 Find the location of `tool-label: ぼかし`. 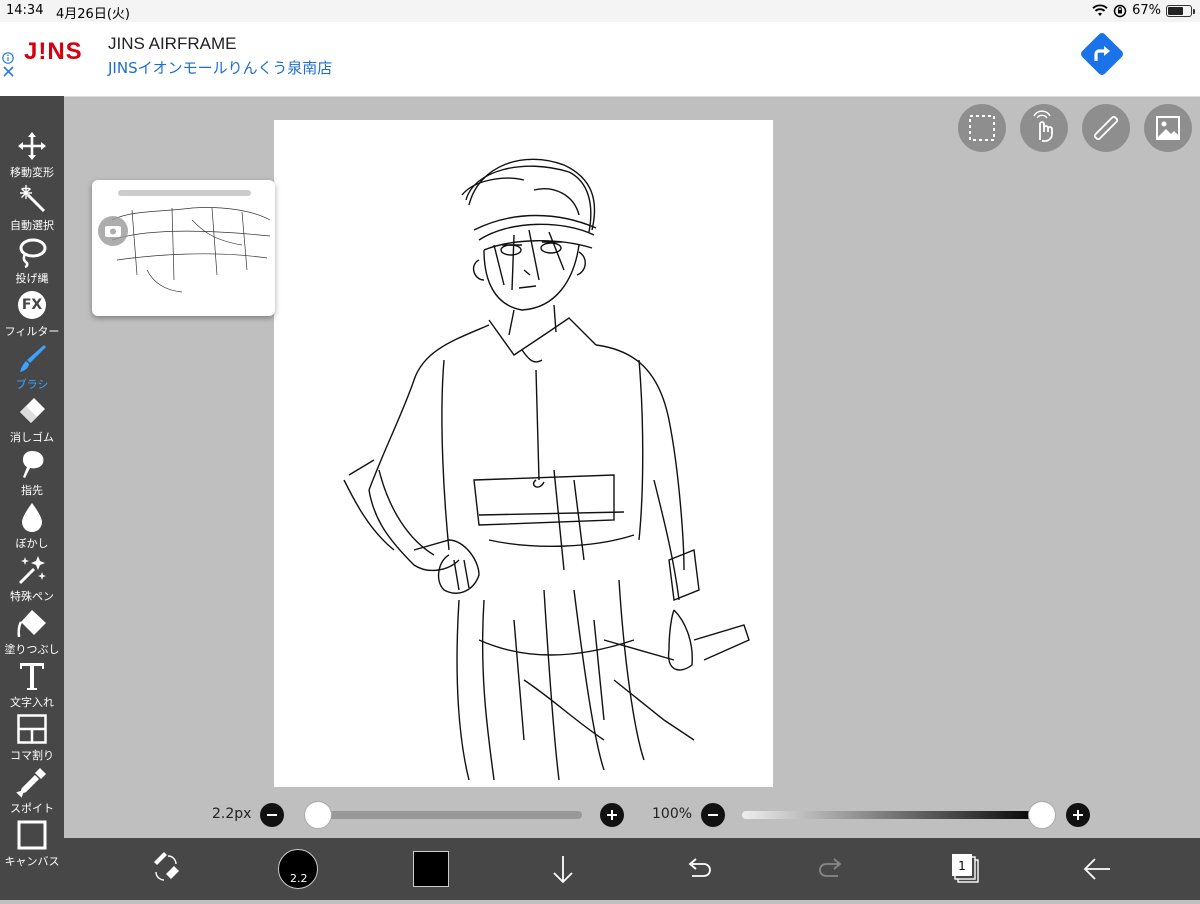

tool-label: ぼかし is located at coordinates (32, 543).